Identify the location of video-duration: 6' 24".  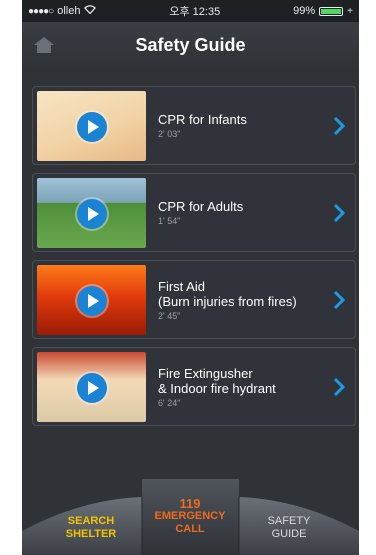
(169, 402).